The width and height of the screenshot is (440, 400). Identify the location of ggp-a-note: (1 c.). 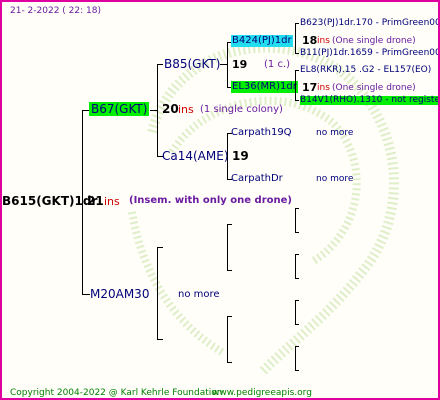
(277, 64).